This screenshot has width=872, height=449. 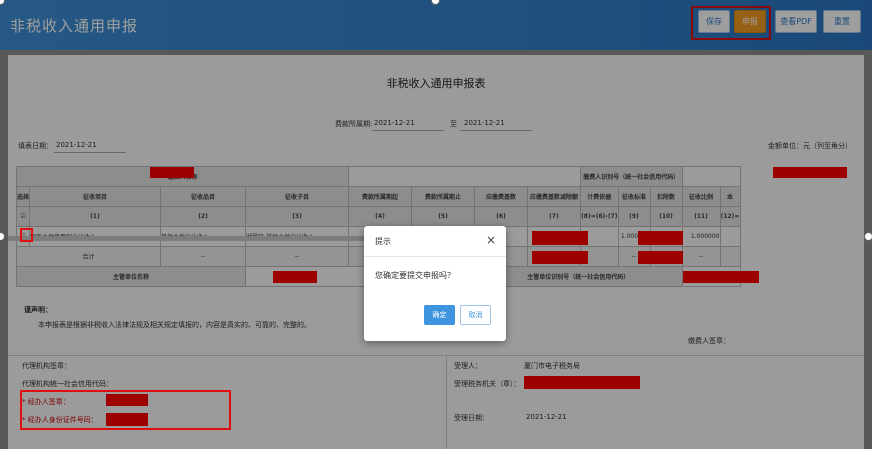 I want to click on dialog-message: 您确定要提交申报吗？, so click(x=415, y=275).